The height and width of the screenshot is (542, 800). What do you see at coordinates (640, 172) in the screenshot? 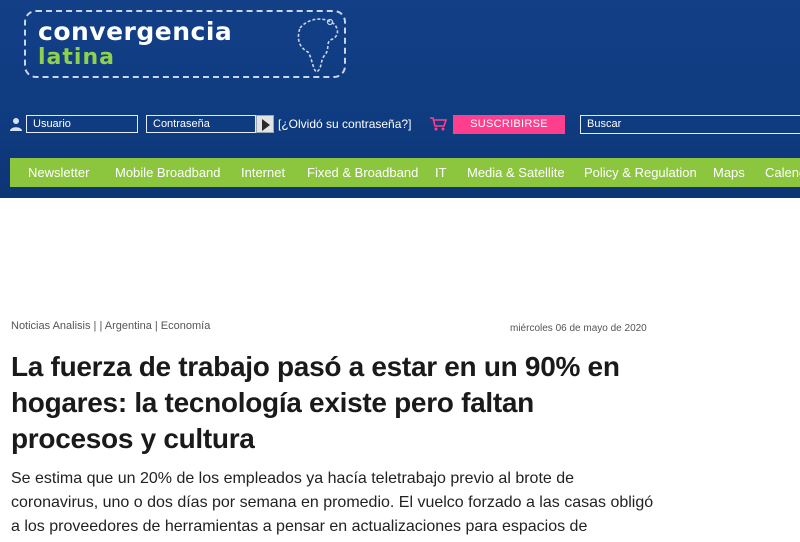
I see `nav-item-policy-regulation: Policy & Regulation` at bounding box center [640, 172].